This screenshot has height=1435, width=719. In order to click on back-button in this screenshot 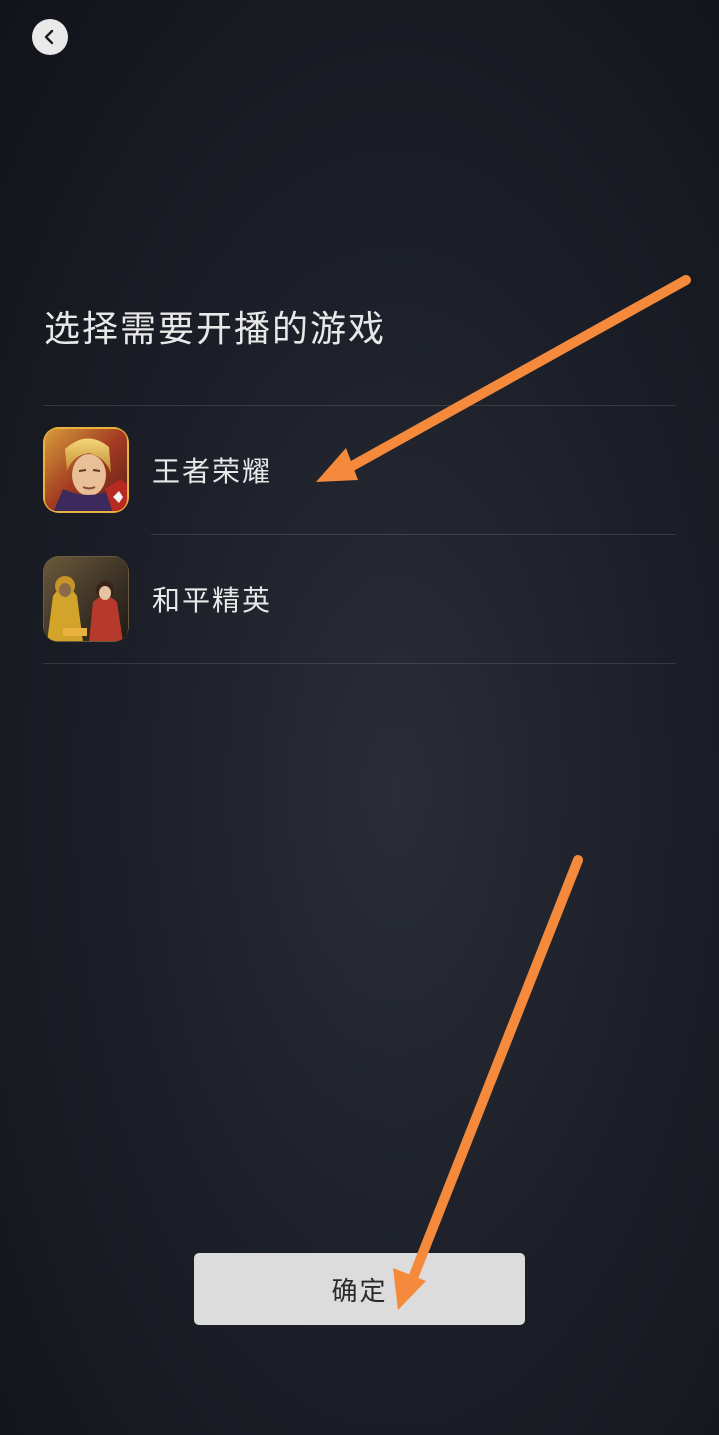, I will do `click(50, 37)`.